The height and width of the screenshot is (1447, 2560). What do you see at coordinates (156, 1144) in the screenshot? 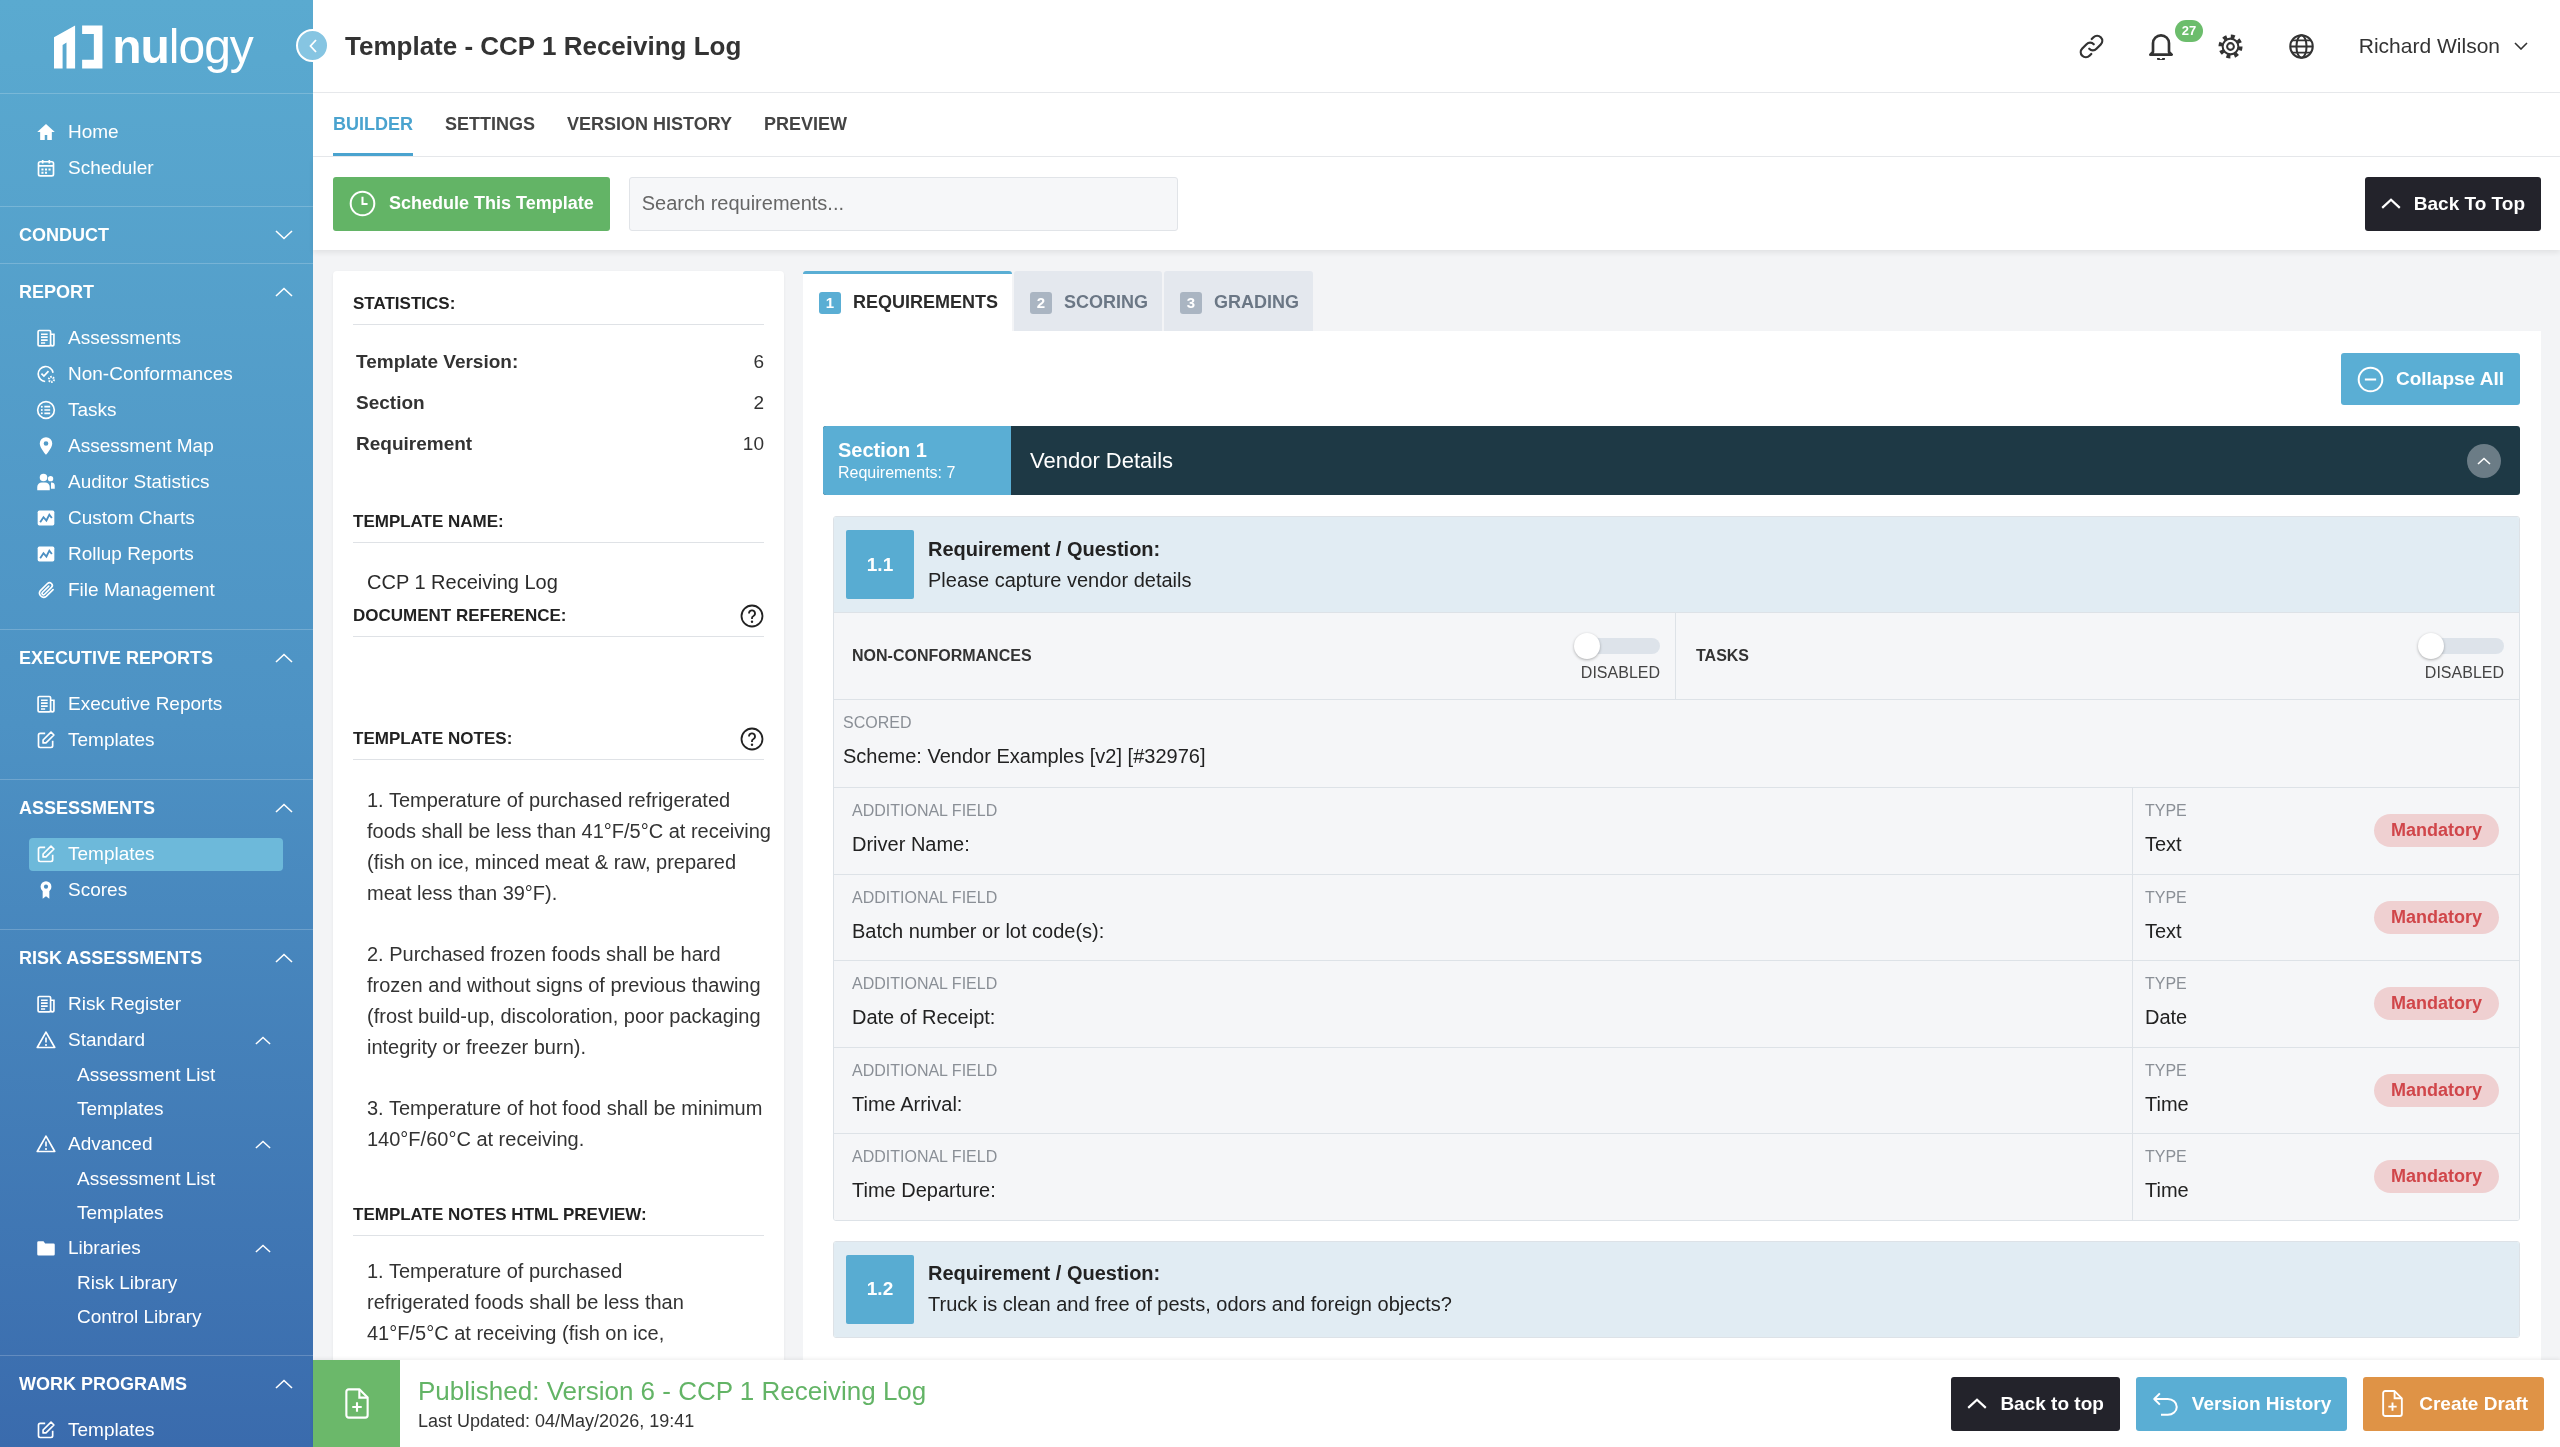
I see `nav-item: Advanced` at bounding box center [156, 1144].